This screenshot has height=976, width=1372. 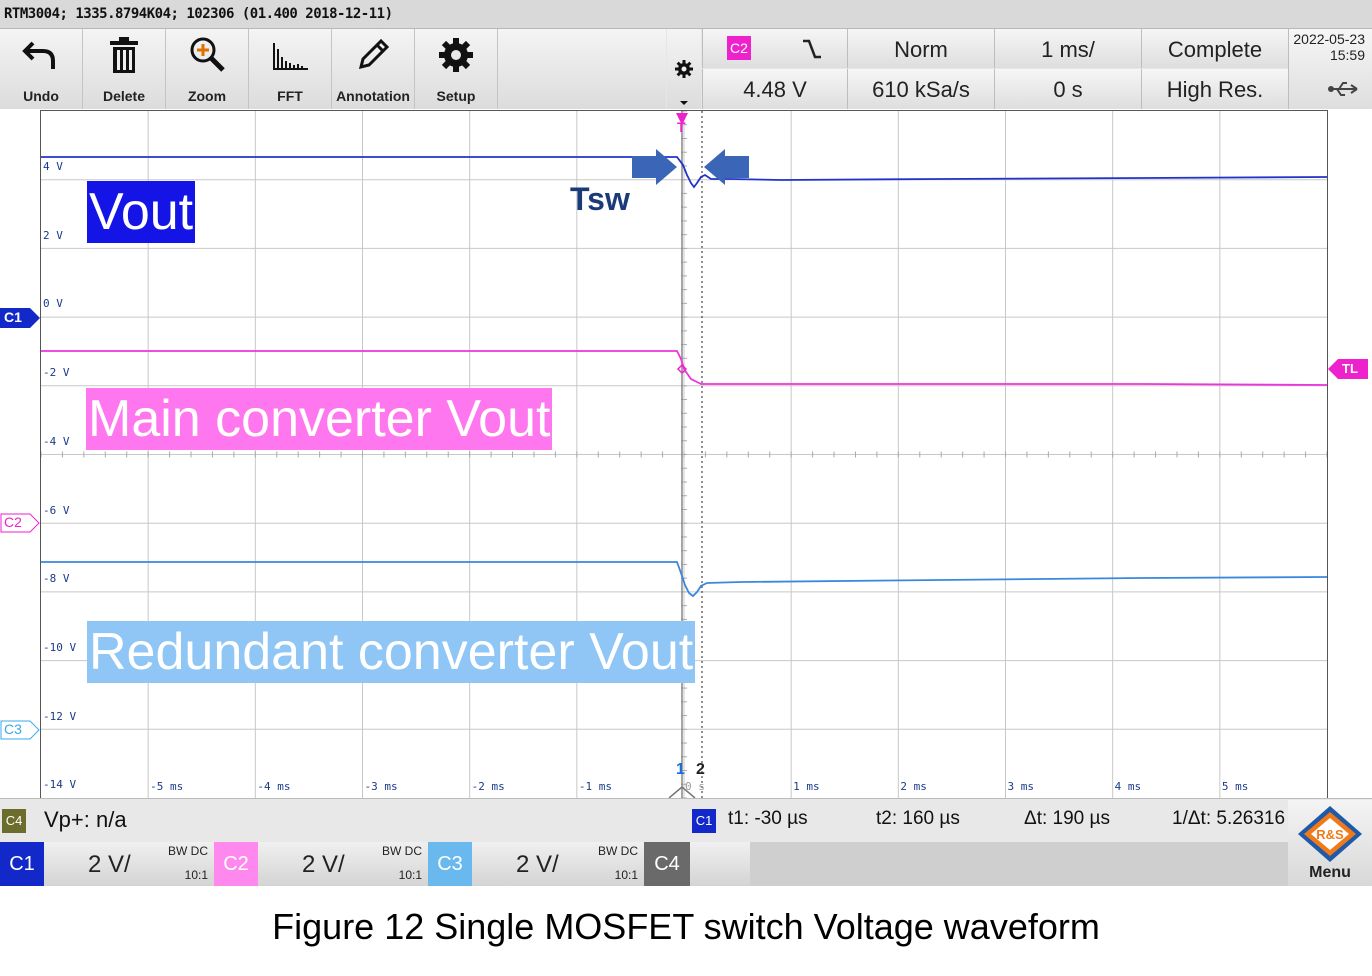 What do you see at coordinates (290, 69) in the screenshot?
I see `fft-button: FFT` at bounding box center [290, 69].